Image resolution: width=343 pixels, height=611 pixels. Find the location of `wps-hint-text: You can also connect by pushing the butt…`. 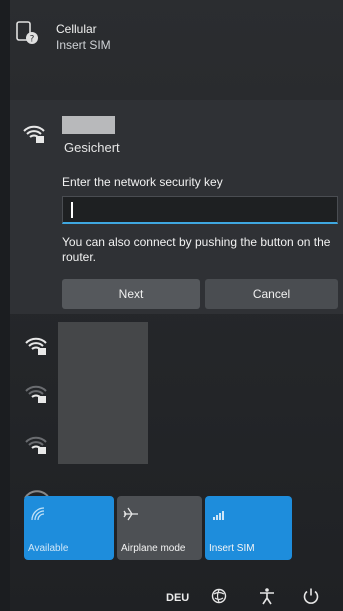

wps-hint-text: You can also connect by pushing the butt… is located at coordinates (196, 249).